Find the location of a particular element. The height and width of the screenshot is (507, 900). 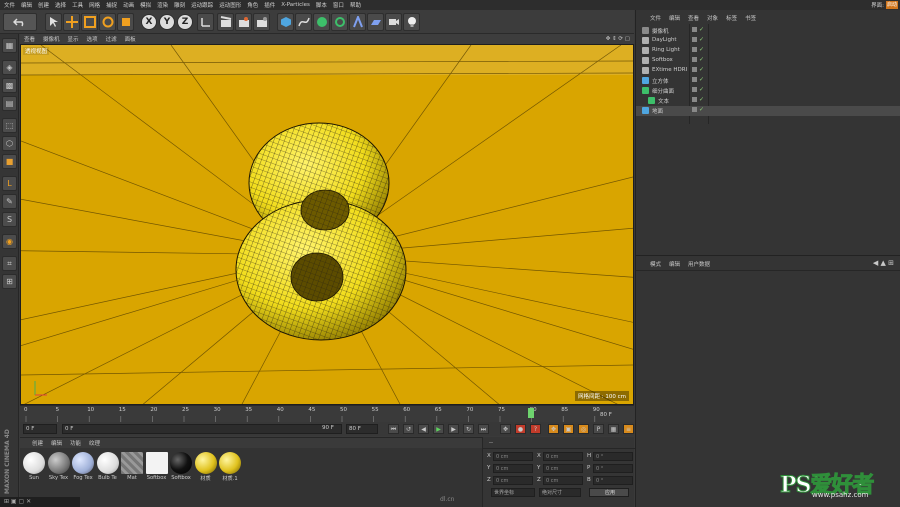

objmgr-menu-tags: 标签 is located at coordinates (731, 18).